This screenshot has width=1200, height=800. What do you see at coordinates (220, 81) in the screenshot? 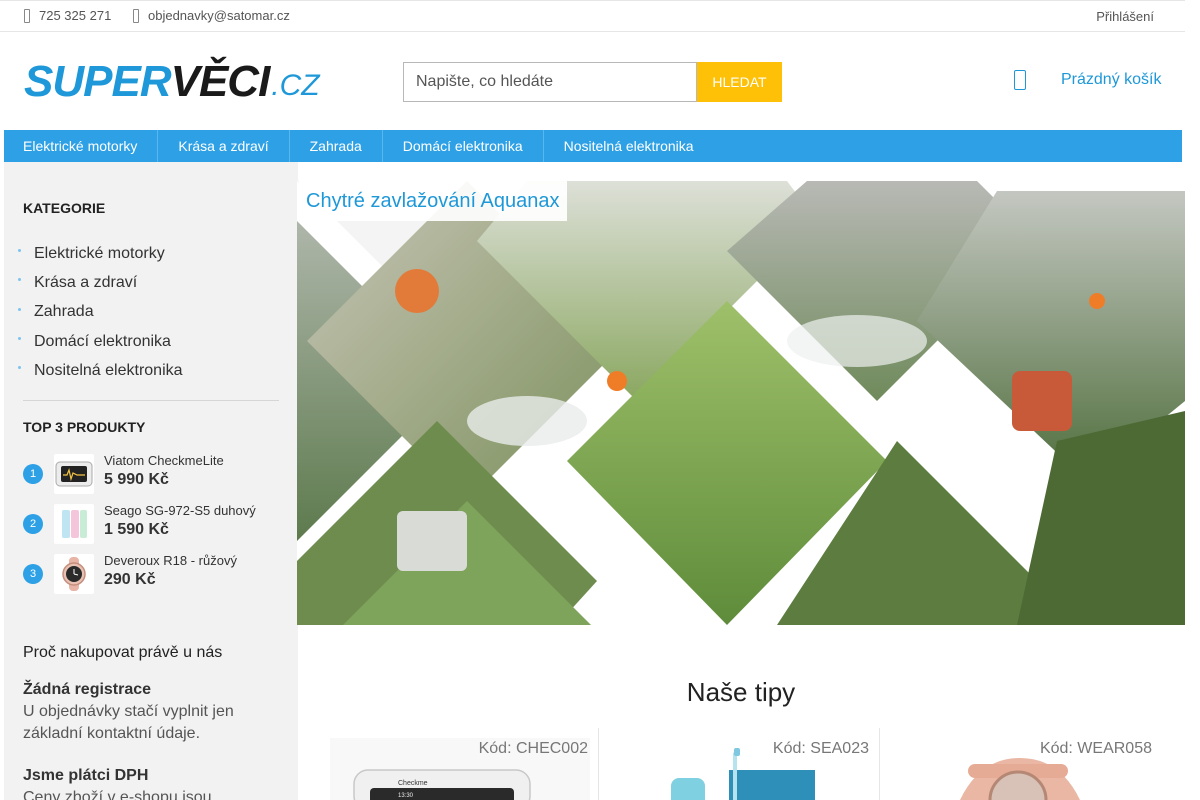
I see `logo-part-veci: VĚCI` at bounding box center [220, 81].